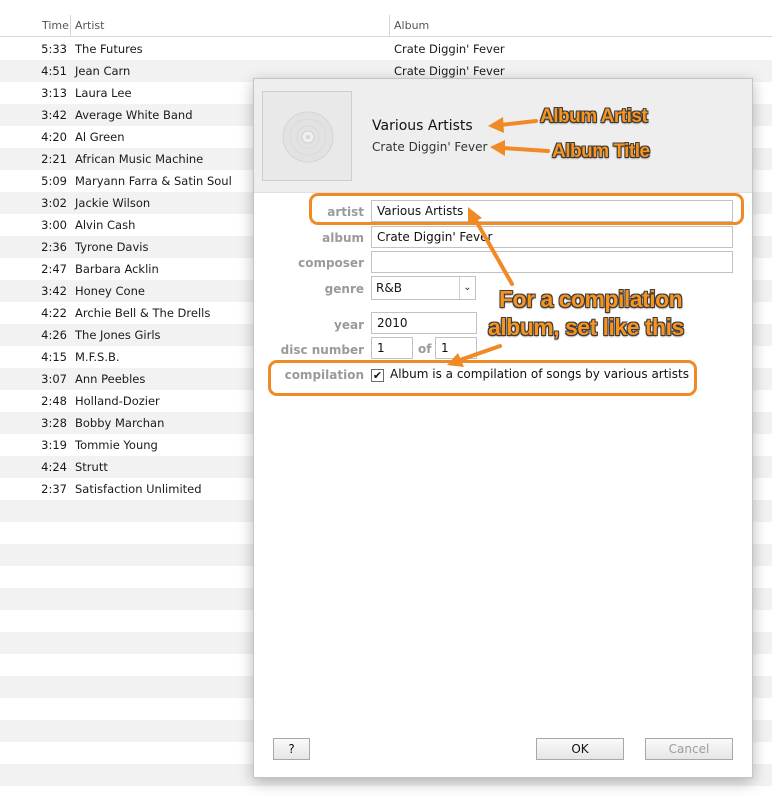  I want to click on arrow-to-compilation, so click(474, 355).